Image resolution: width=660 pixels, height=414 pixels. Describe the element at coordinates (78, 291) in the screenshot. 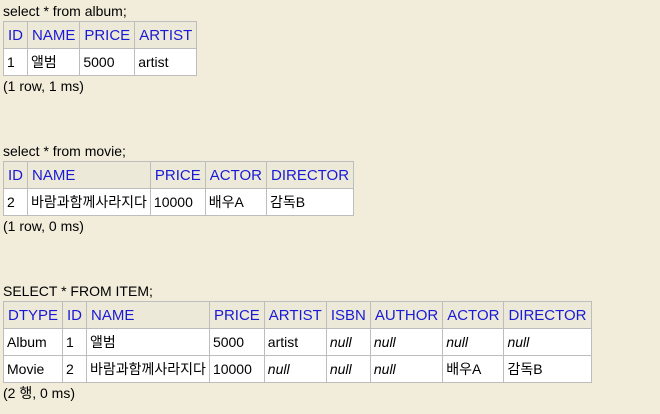

I see `query-text: SELECT * FROM ITEM;` at that location.